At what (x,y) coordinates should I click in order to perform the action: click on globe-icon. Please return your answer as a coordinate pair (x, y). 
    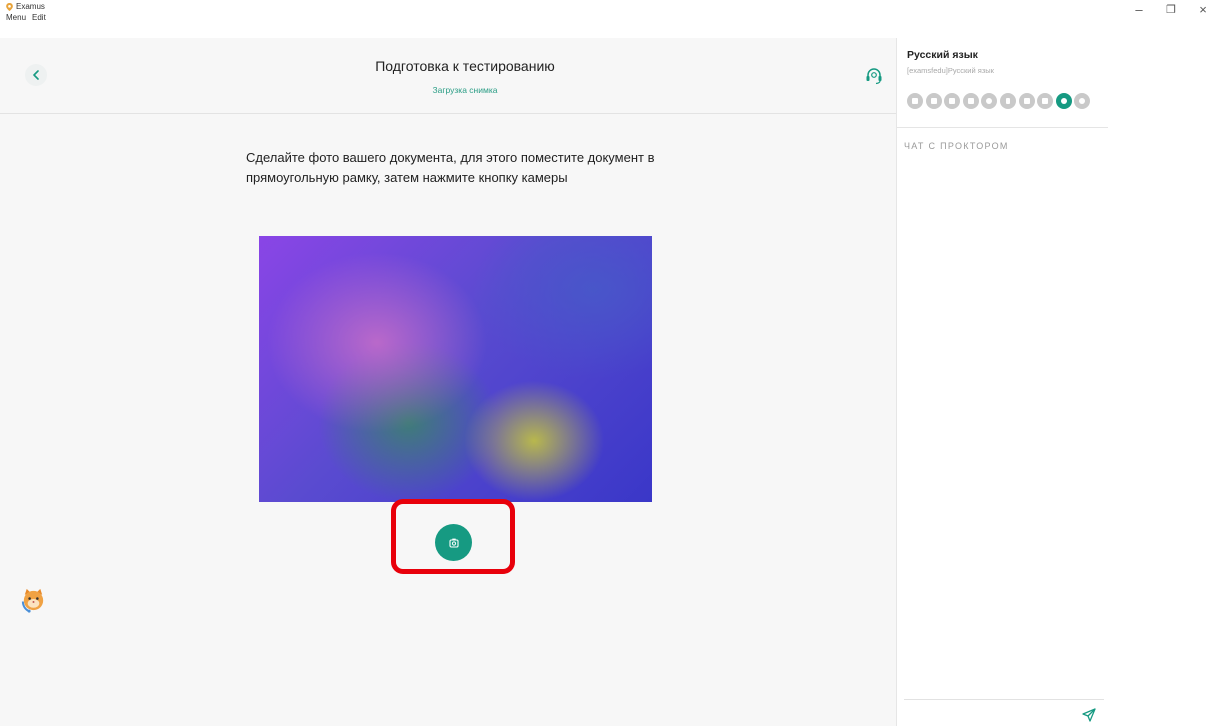
    Looking at the image, I should click on (989, 101).